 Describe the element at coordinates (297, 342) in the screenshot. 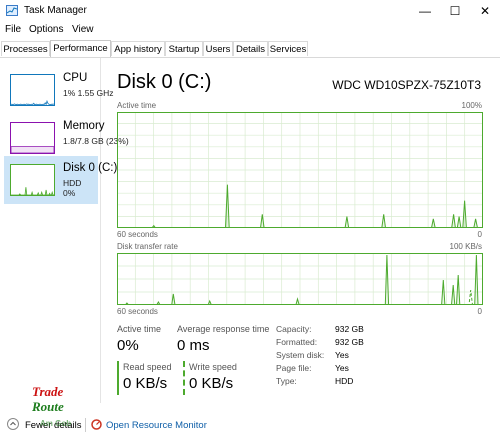

I see `info-formatted-label: Formatted:` at that location.